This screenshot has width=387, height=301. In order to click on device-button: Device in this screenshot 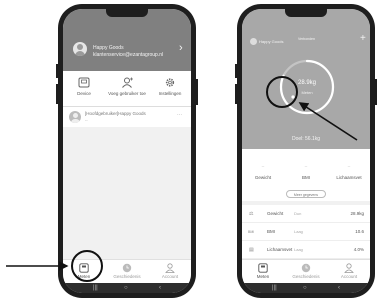, I will do `click(84, 86)`.